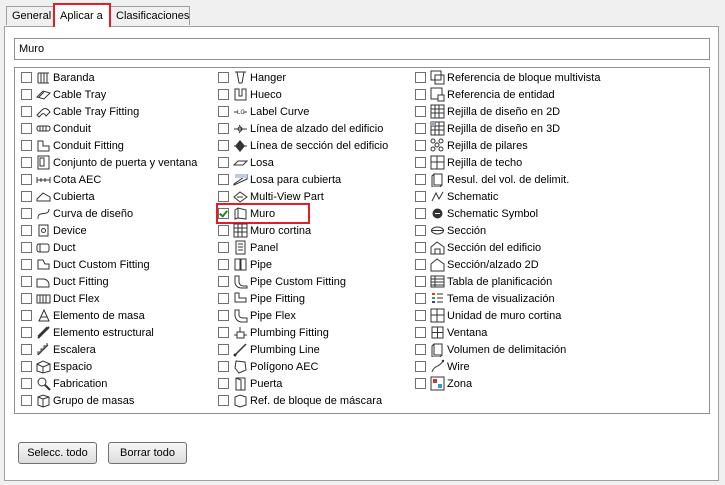  Describe the element at coordinates (318, 77) in the screenshot. I see `object-type-item: Hanger` at that location.